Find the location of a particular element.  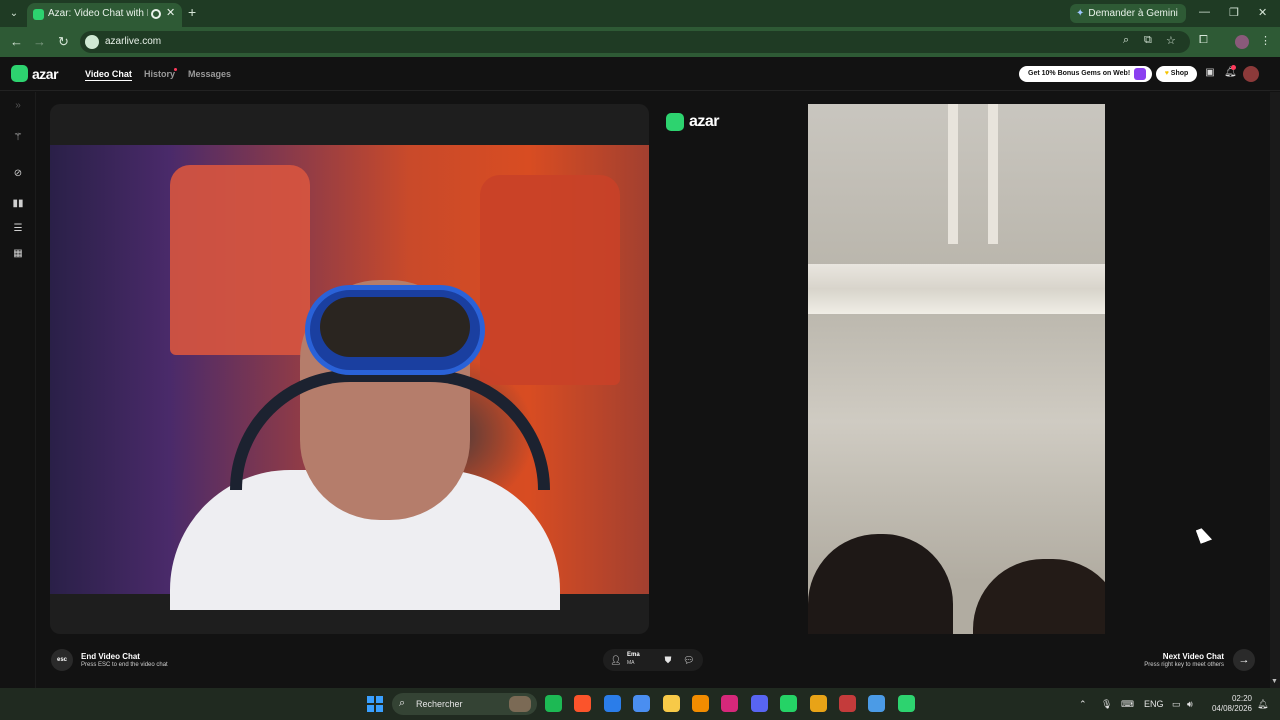

url-field: azarlive.com is located at coordinates (635, 42).